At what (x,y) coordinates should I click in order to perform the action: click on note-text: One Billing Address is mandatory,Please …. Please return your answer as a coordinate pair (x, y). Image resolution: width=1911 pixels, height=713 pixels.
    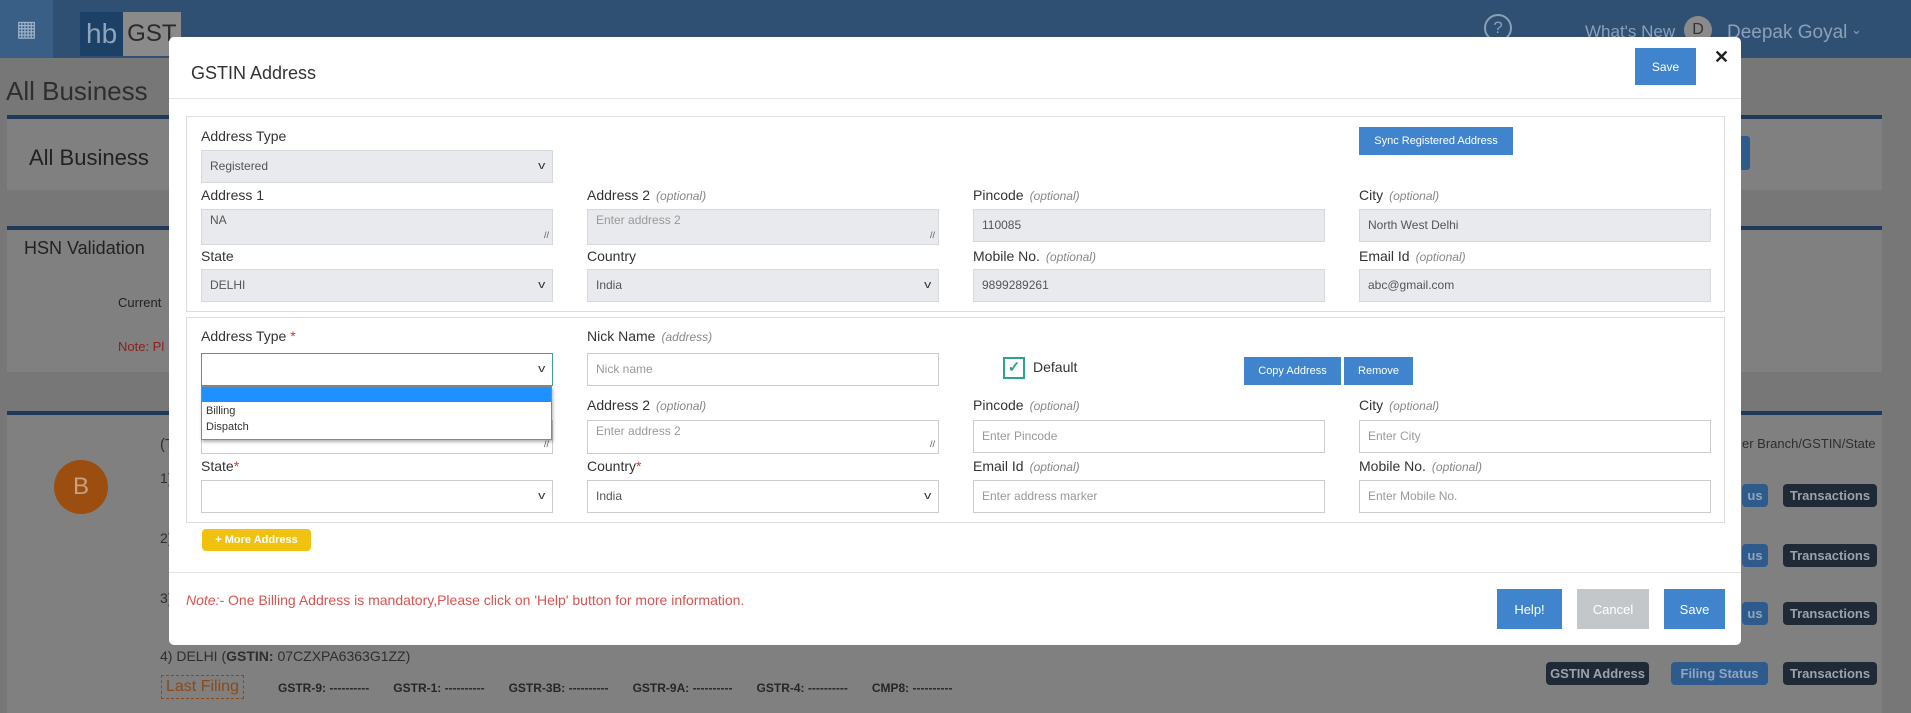
    Looking at the image, I should click on (484, 600).